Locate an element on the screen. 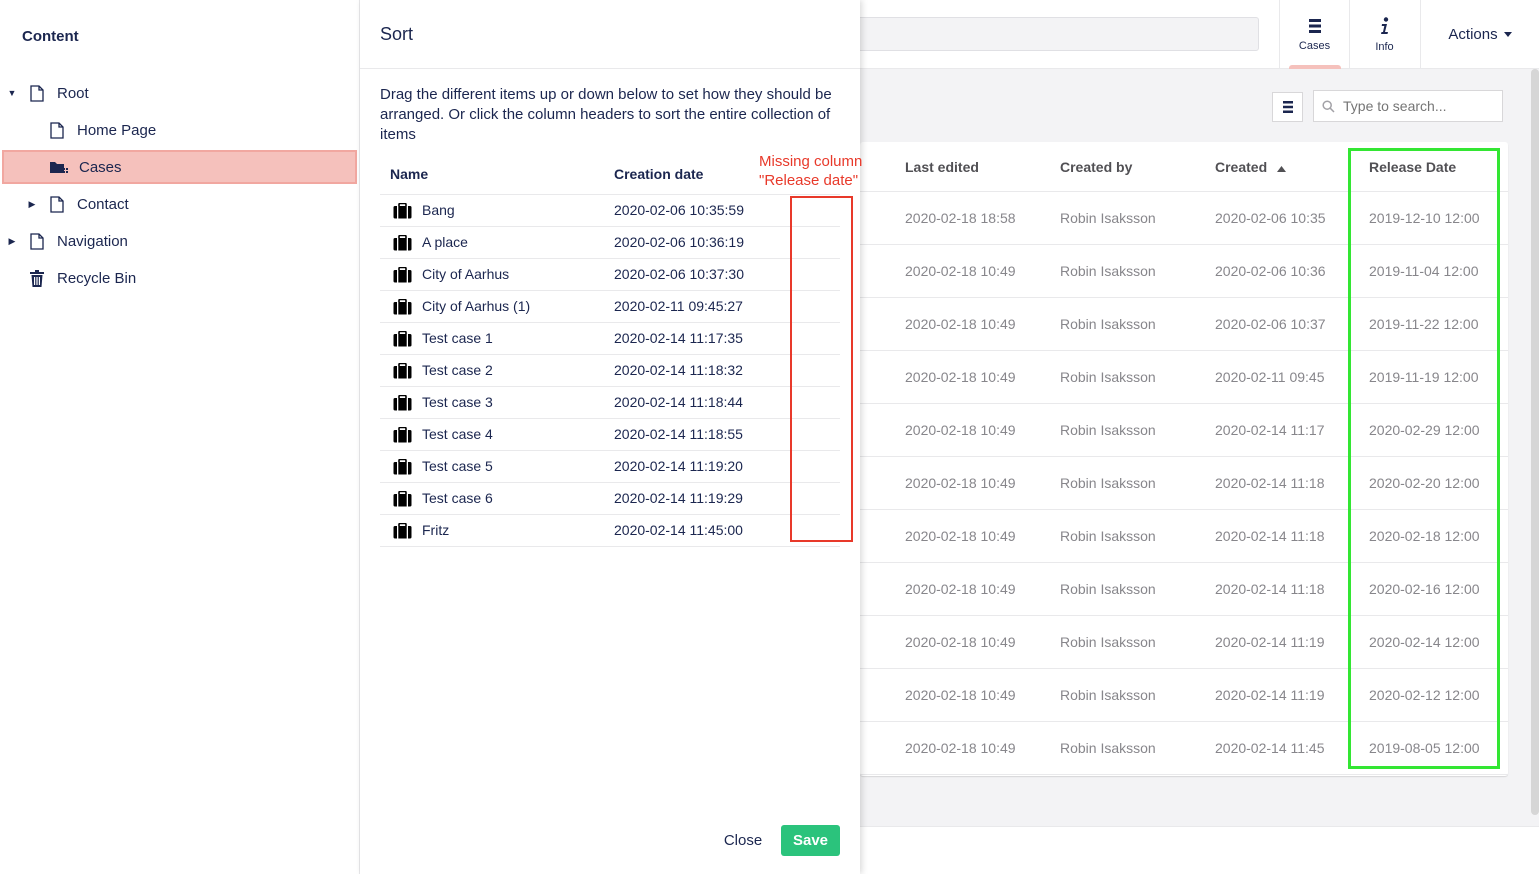 The image size is (1539, 874). main-scrollbar is located at coordinates (1535, 442).